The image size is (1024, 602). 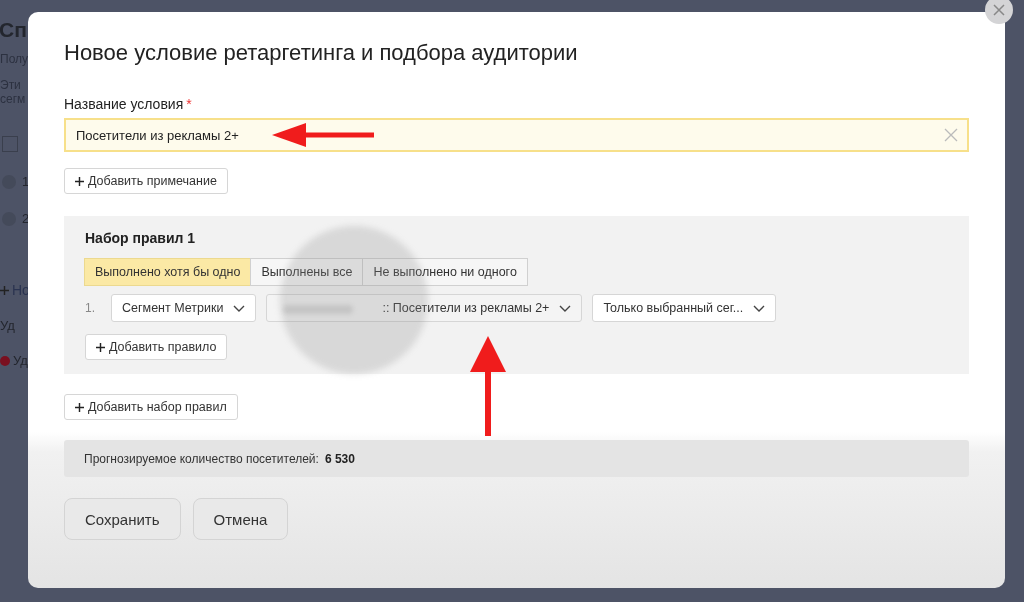 I want to click on segment-dropdown: :: Посетители из рекламы 2+, so click(x=424, y=308).